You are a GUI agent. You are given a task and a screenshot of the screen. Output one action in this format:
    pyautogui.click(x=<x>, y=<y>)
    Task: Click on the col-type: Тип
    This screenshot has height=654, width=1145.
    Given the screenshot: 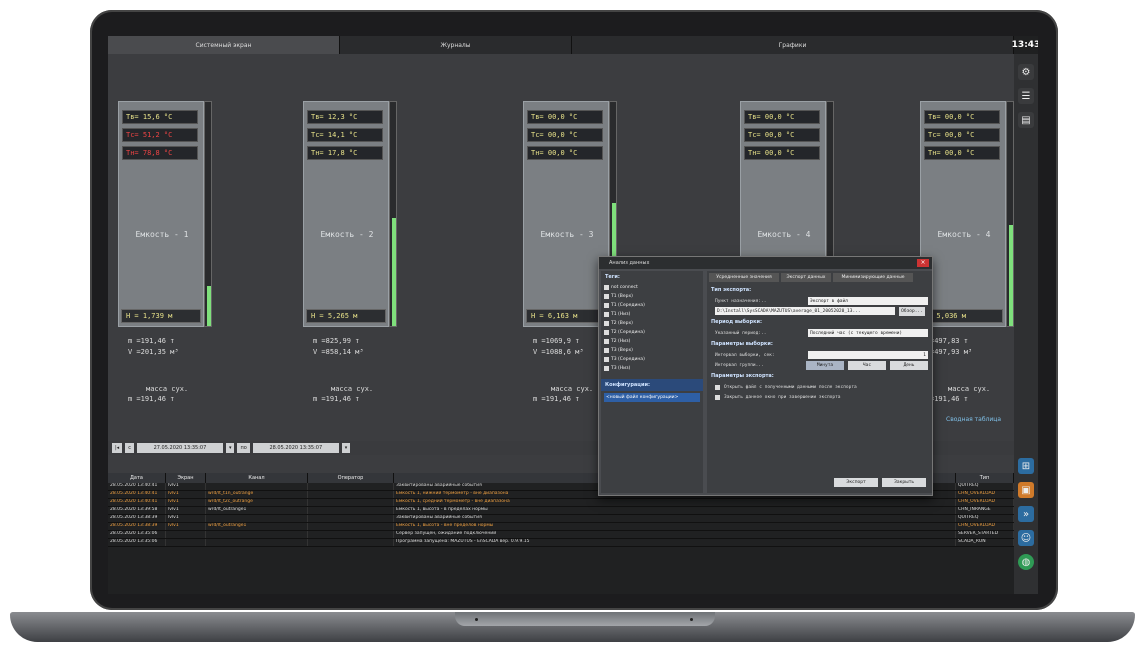 What is the action you would take?
    pyautogui.click(x=985, y=478)
    